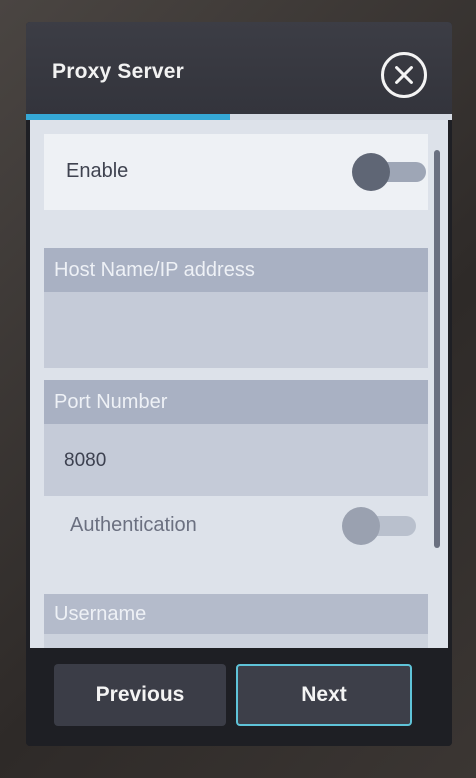  What do you see at coordinates (133, 525) in the screenshot?
I see `authentication-label: Authentication` at bounding box center [133, 525].